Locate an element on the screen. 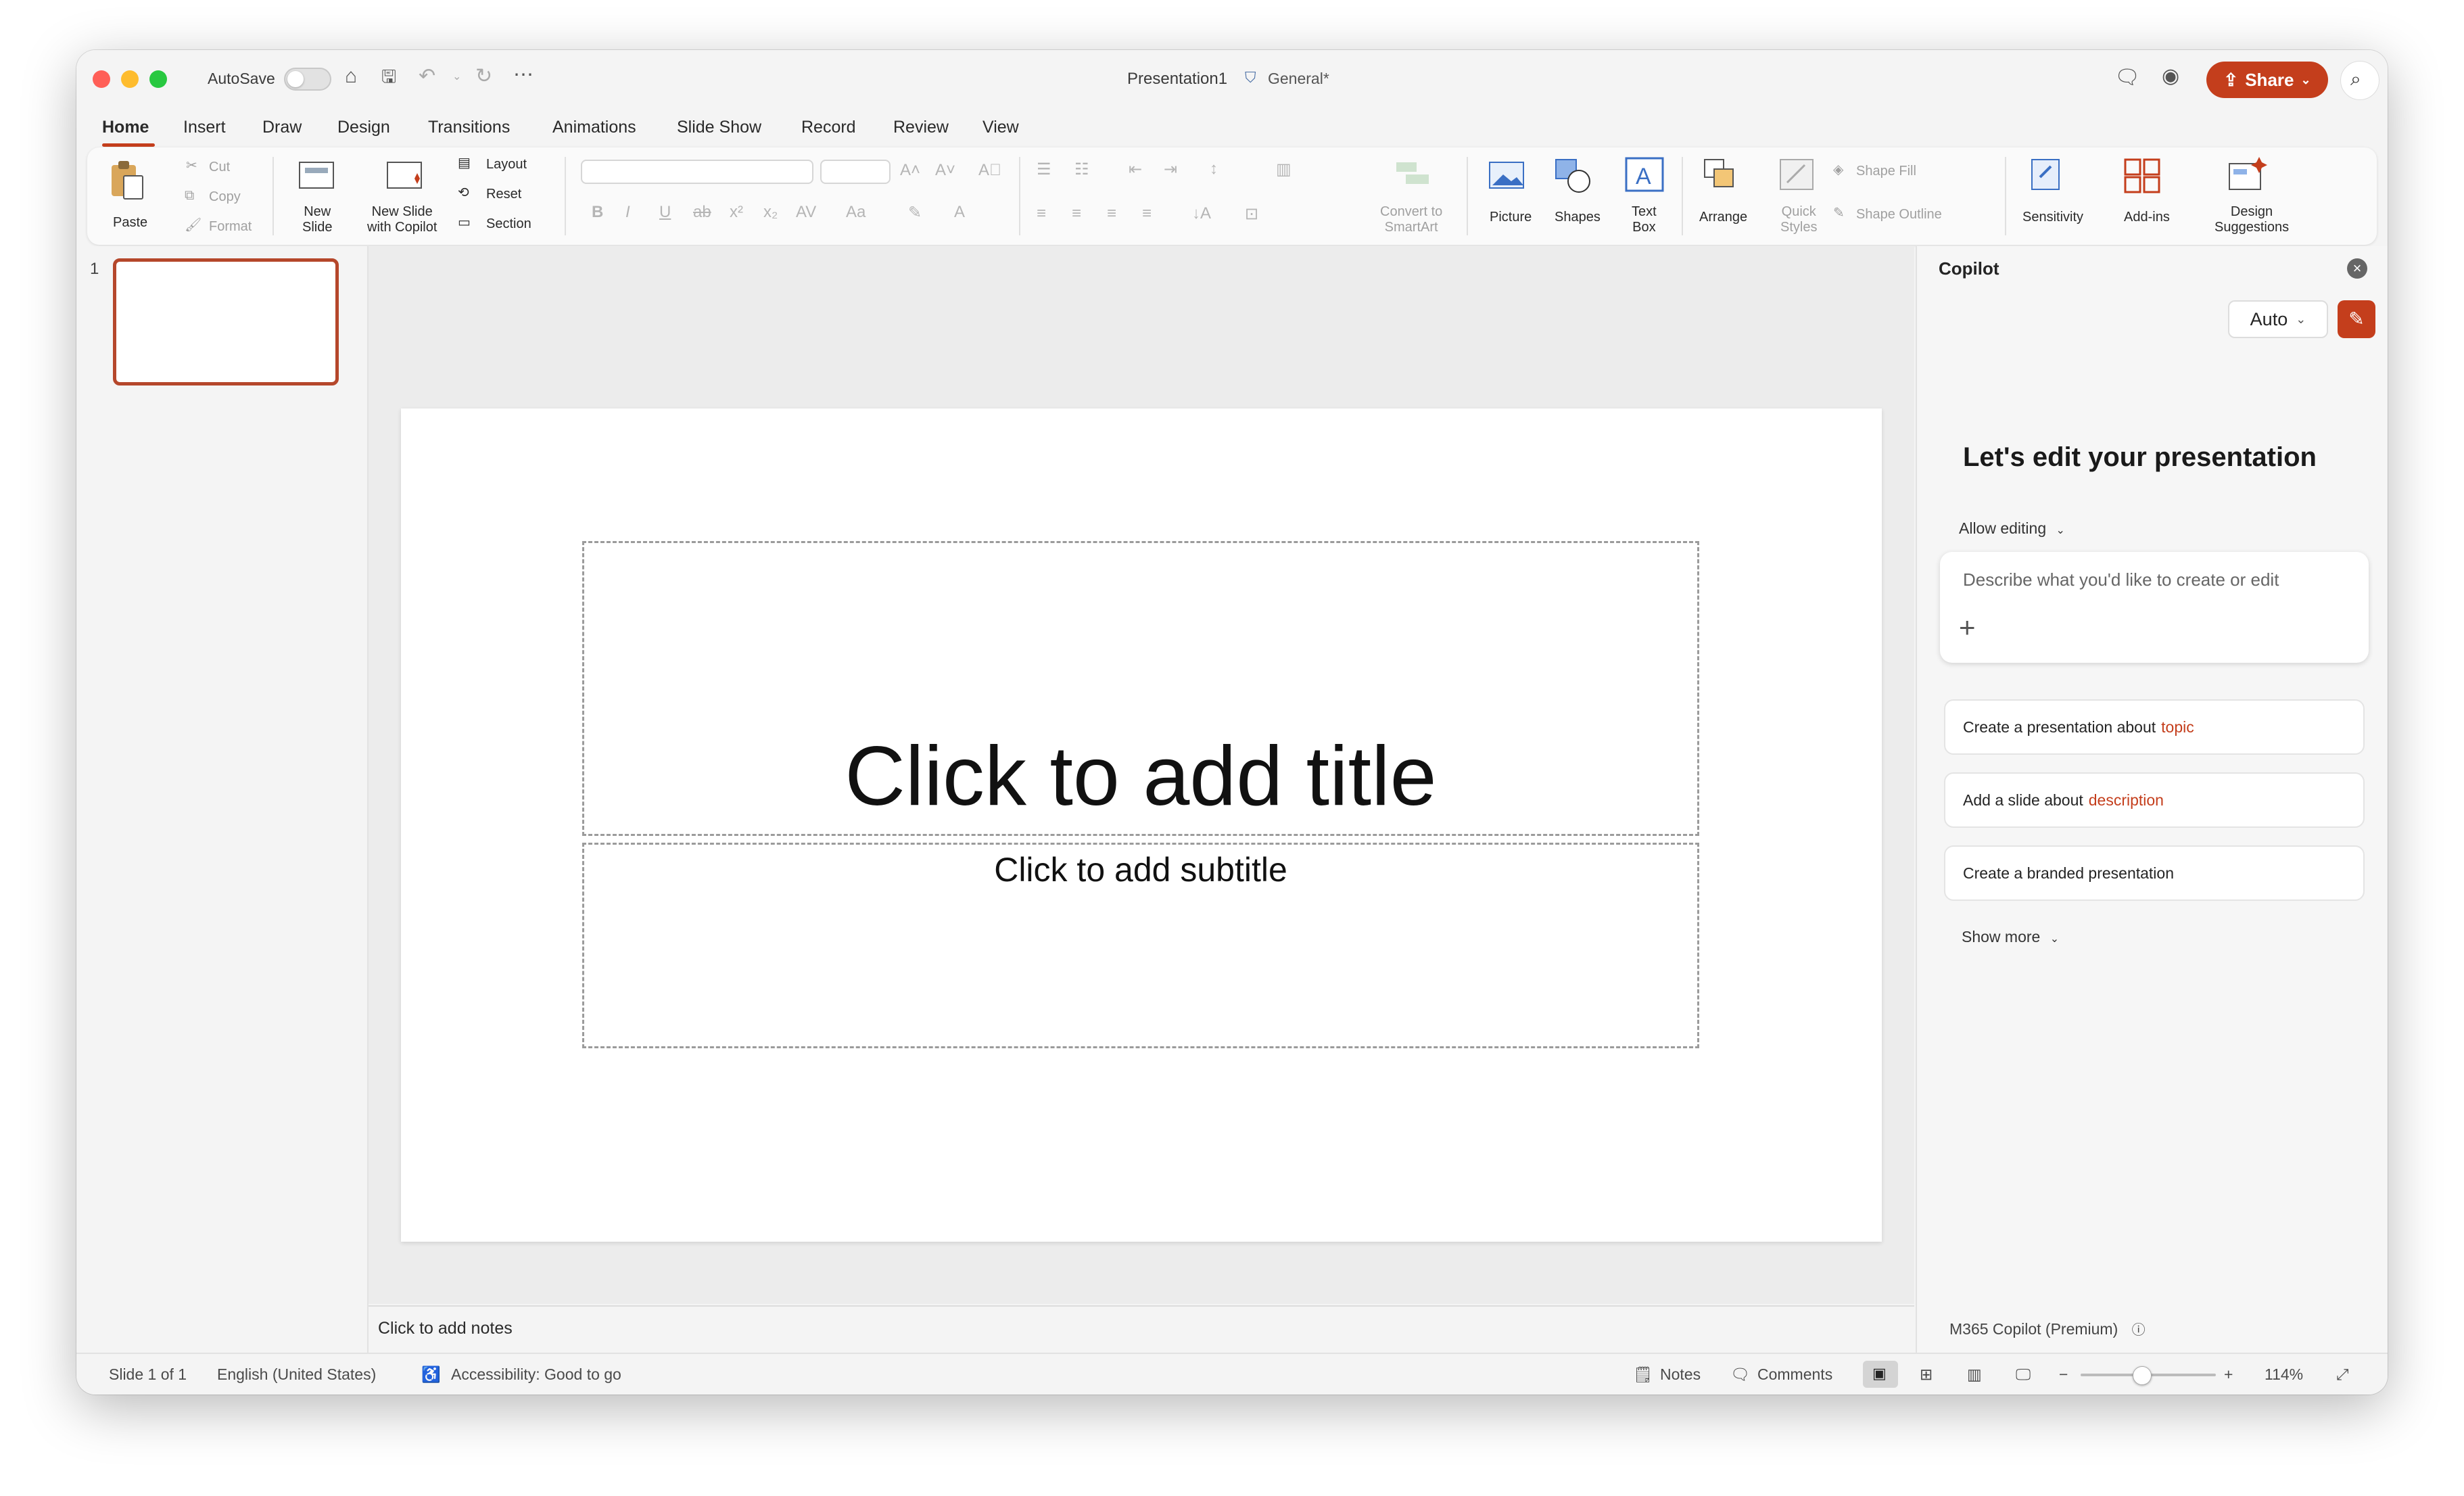 Image resolution: width=2464 pixels, height=1496 pixels. tab-design: Design is located at coordinates (363, 127).